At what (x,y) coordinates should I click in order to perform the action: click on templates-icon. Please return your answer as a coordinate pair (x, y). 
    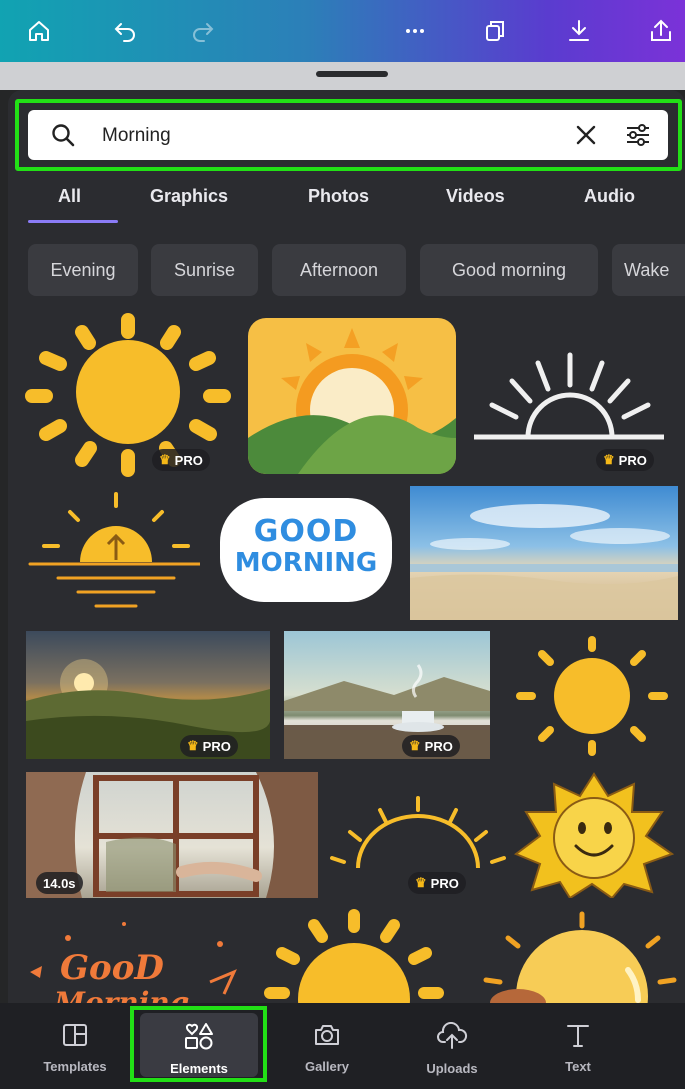
    Looking at the image, I should click on (75, 1037).